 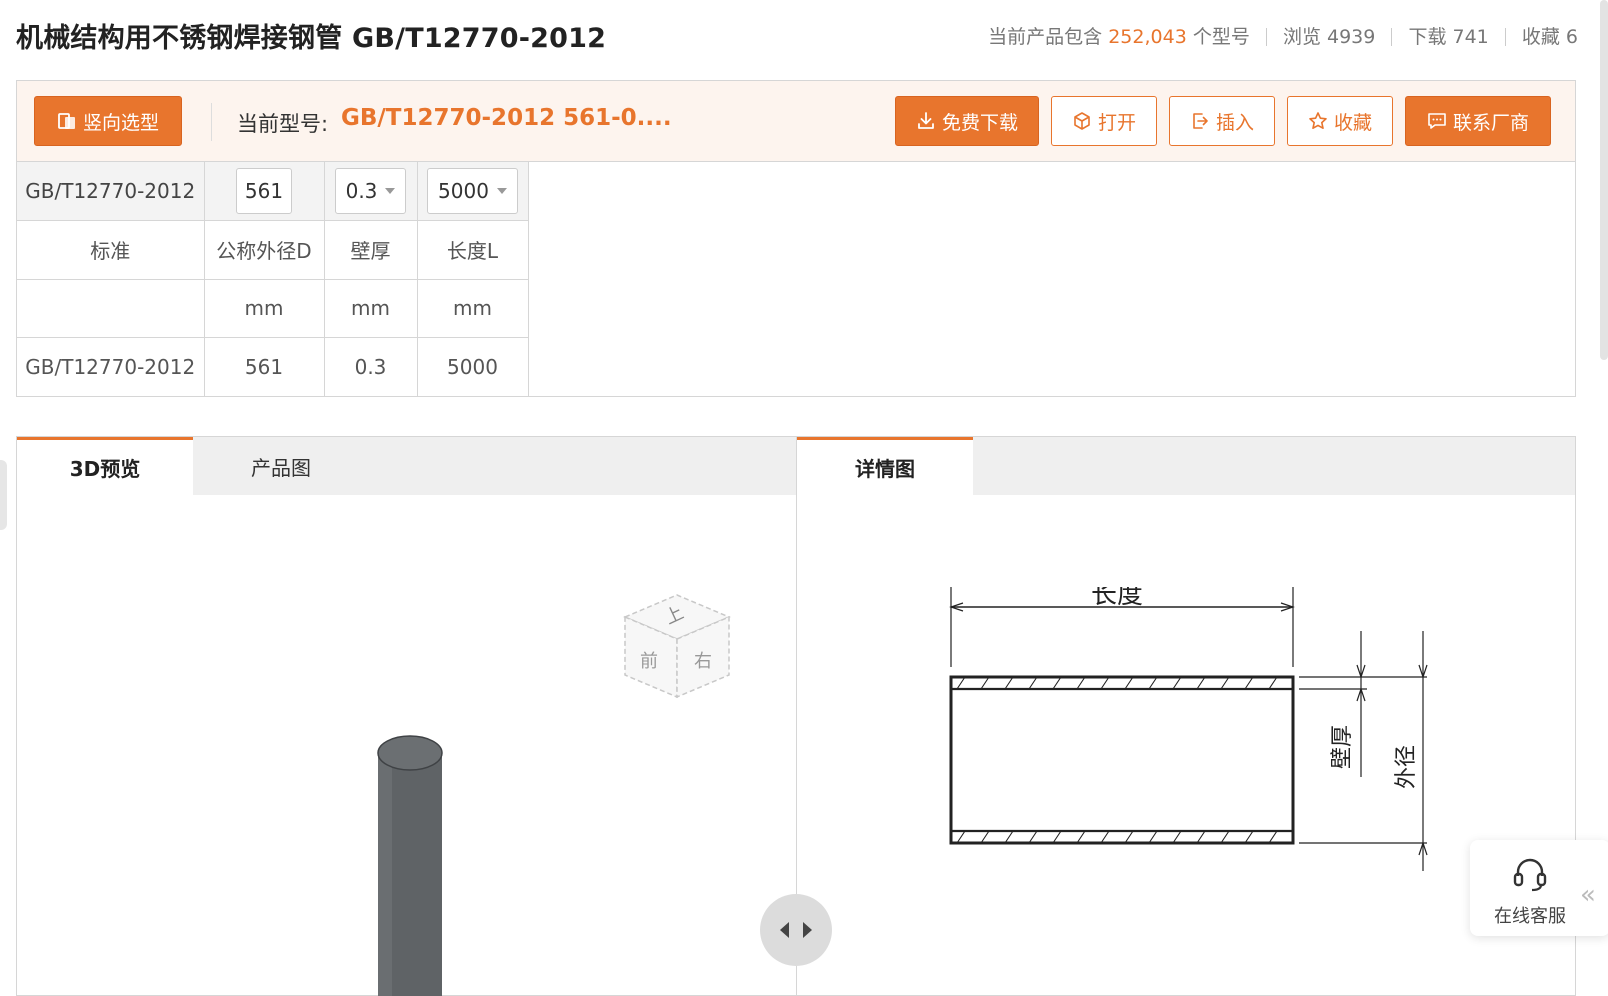 What do you see at coordinates (1045, 37) in the screenshot?
I see `model-count-prefix: 当前产品包含` at bounding box center [1045, 37].